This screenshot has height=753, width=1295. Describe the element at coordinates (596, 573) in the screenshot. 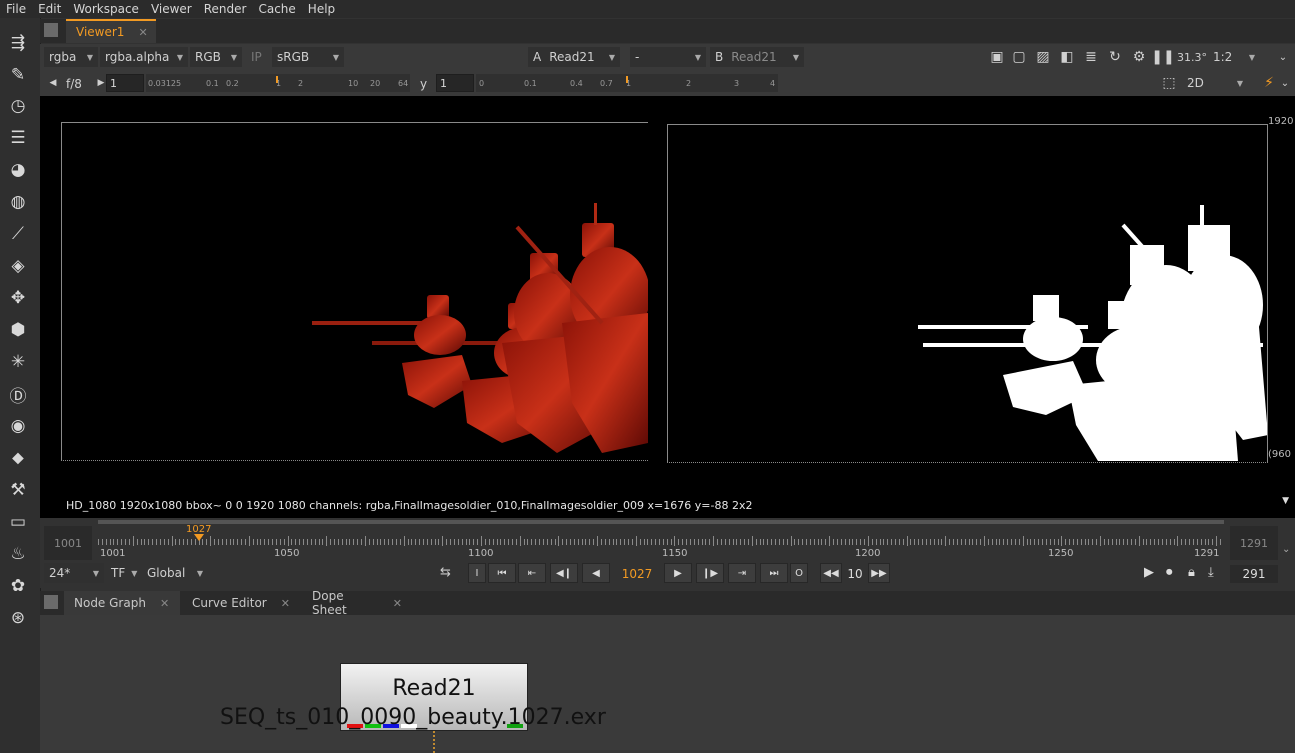

I see `play-backward-button: ◀` at that location.